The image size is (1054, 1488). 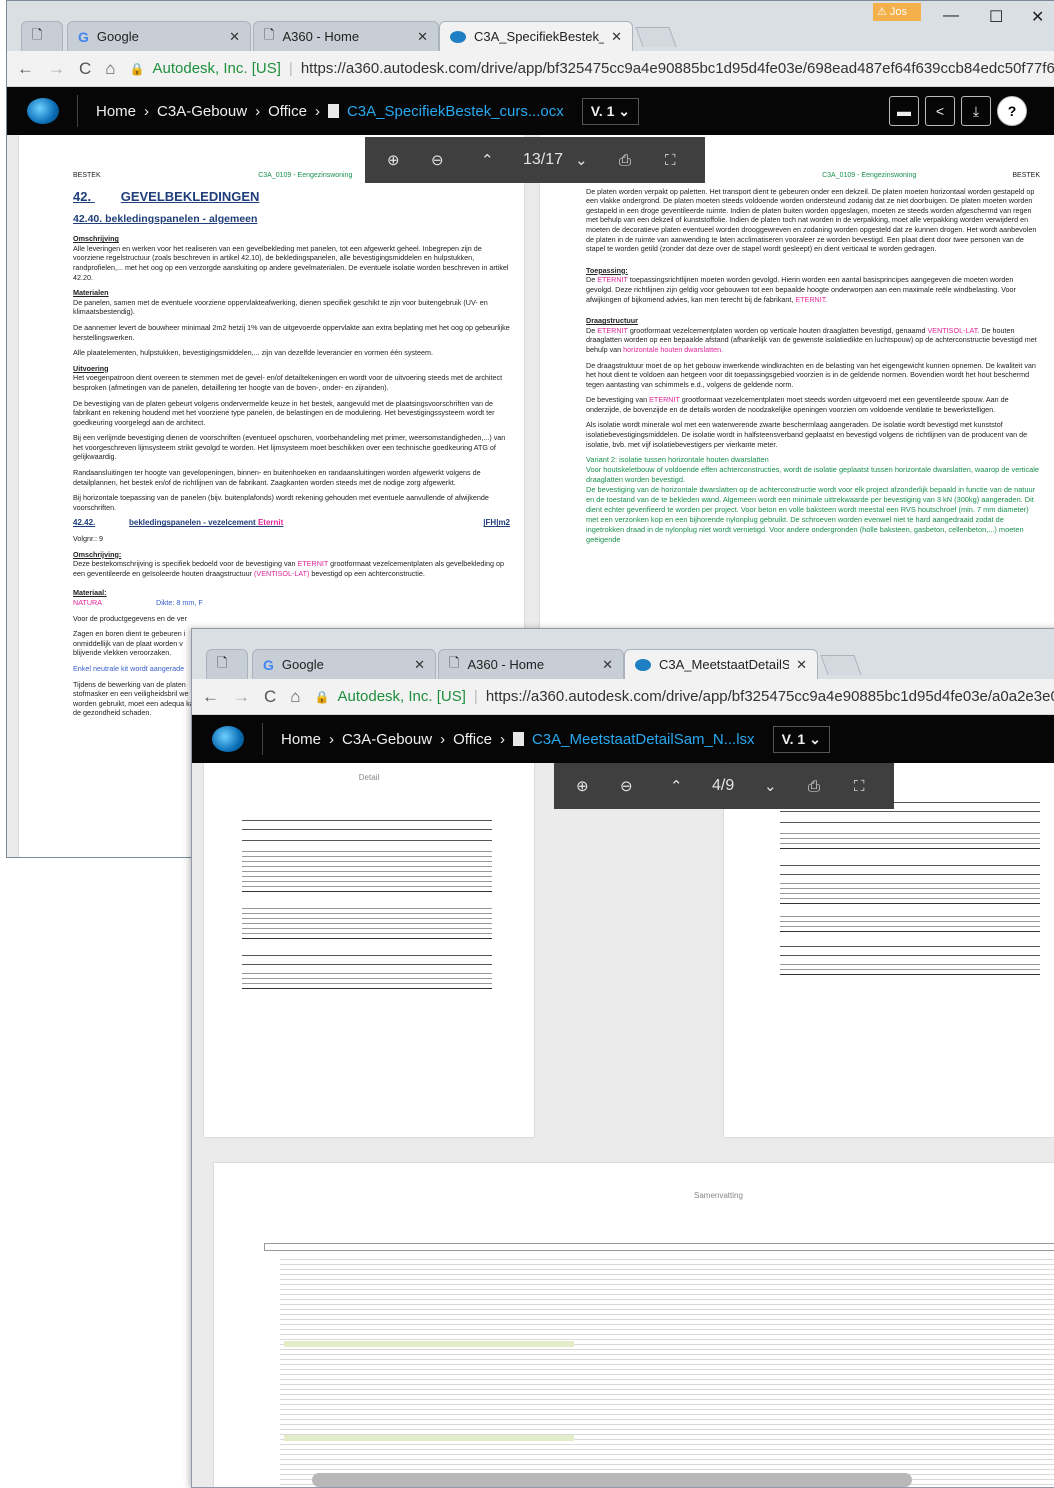 What do you see at coordinates (940, 111) in the screenshot?
I see `share-button: <` at bounding box center [940, 111].